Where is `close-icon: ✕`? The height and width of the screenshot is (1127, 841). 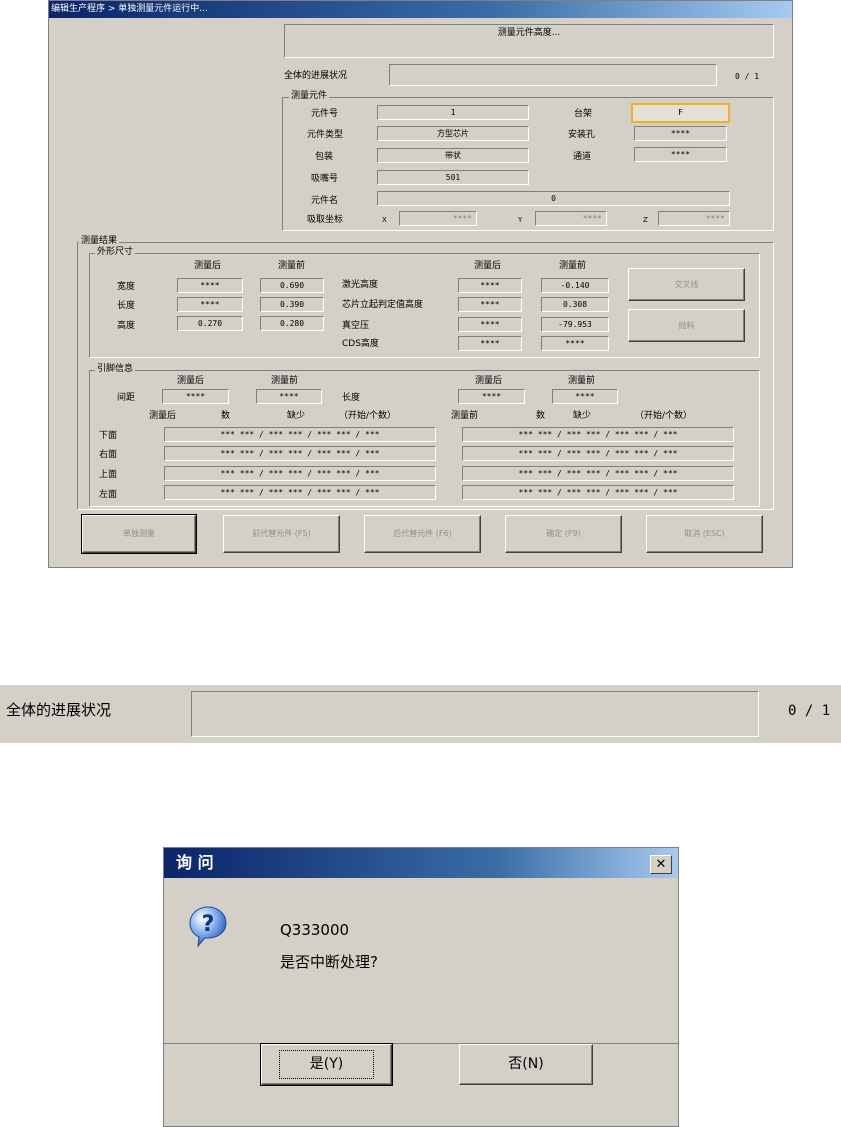
close-icon: ✕ is located at coordinates (661, 864).